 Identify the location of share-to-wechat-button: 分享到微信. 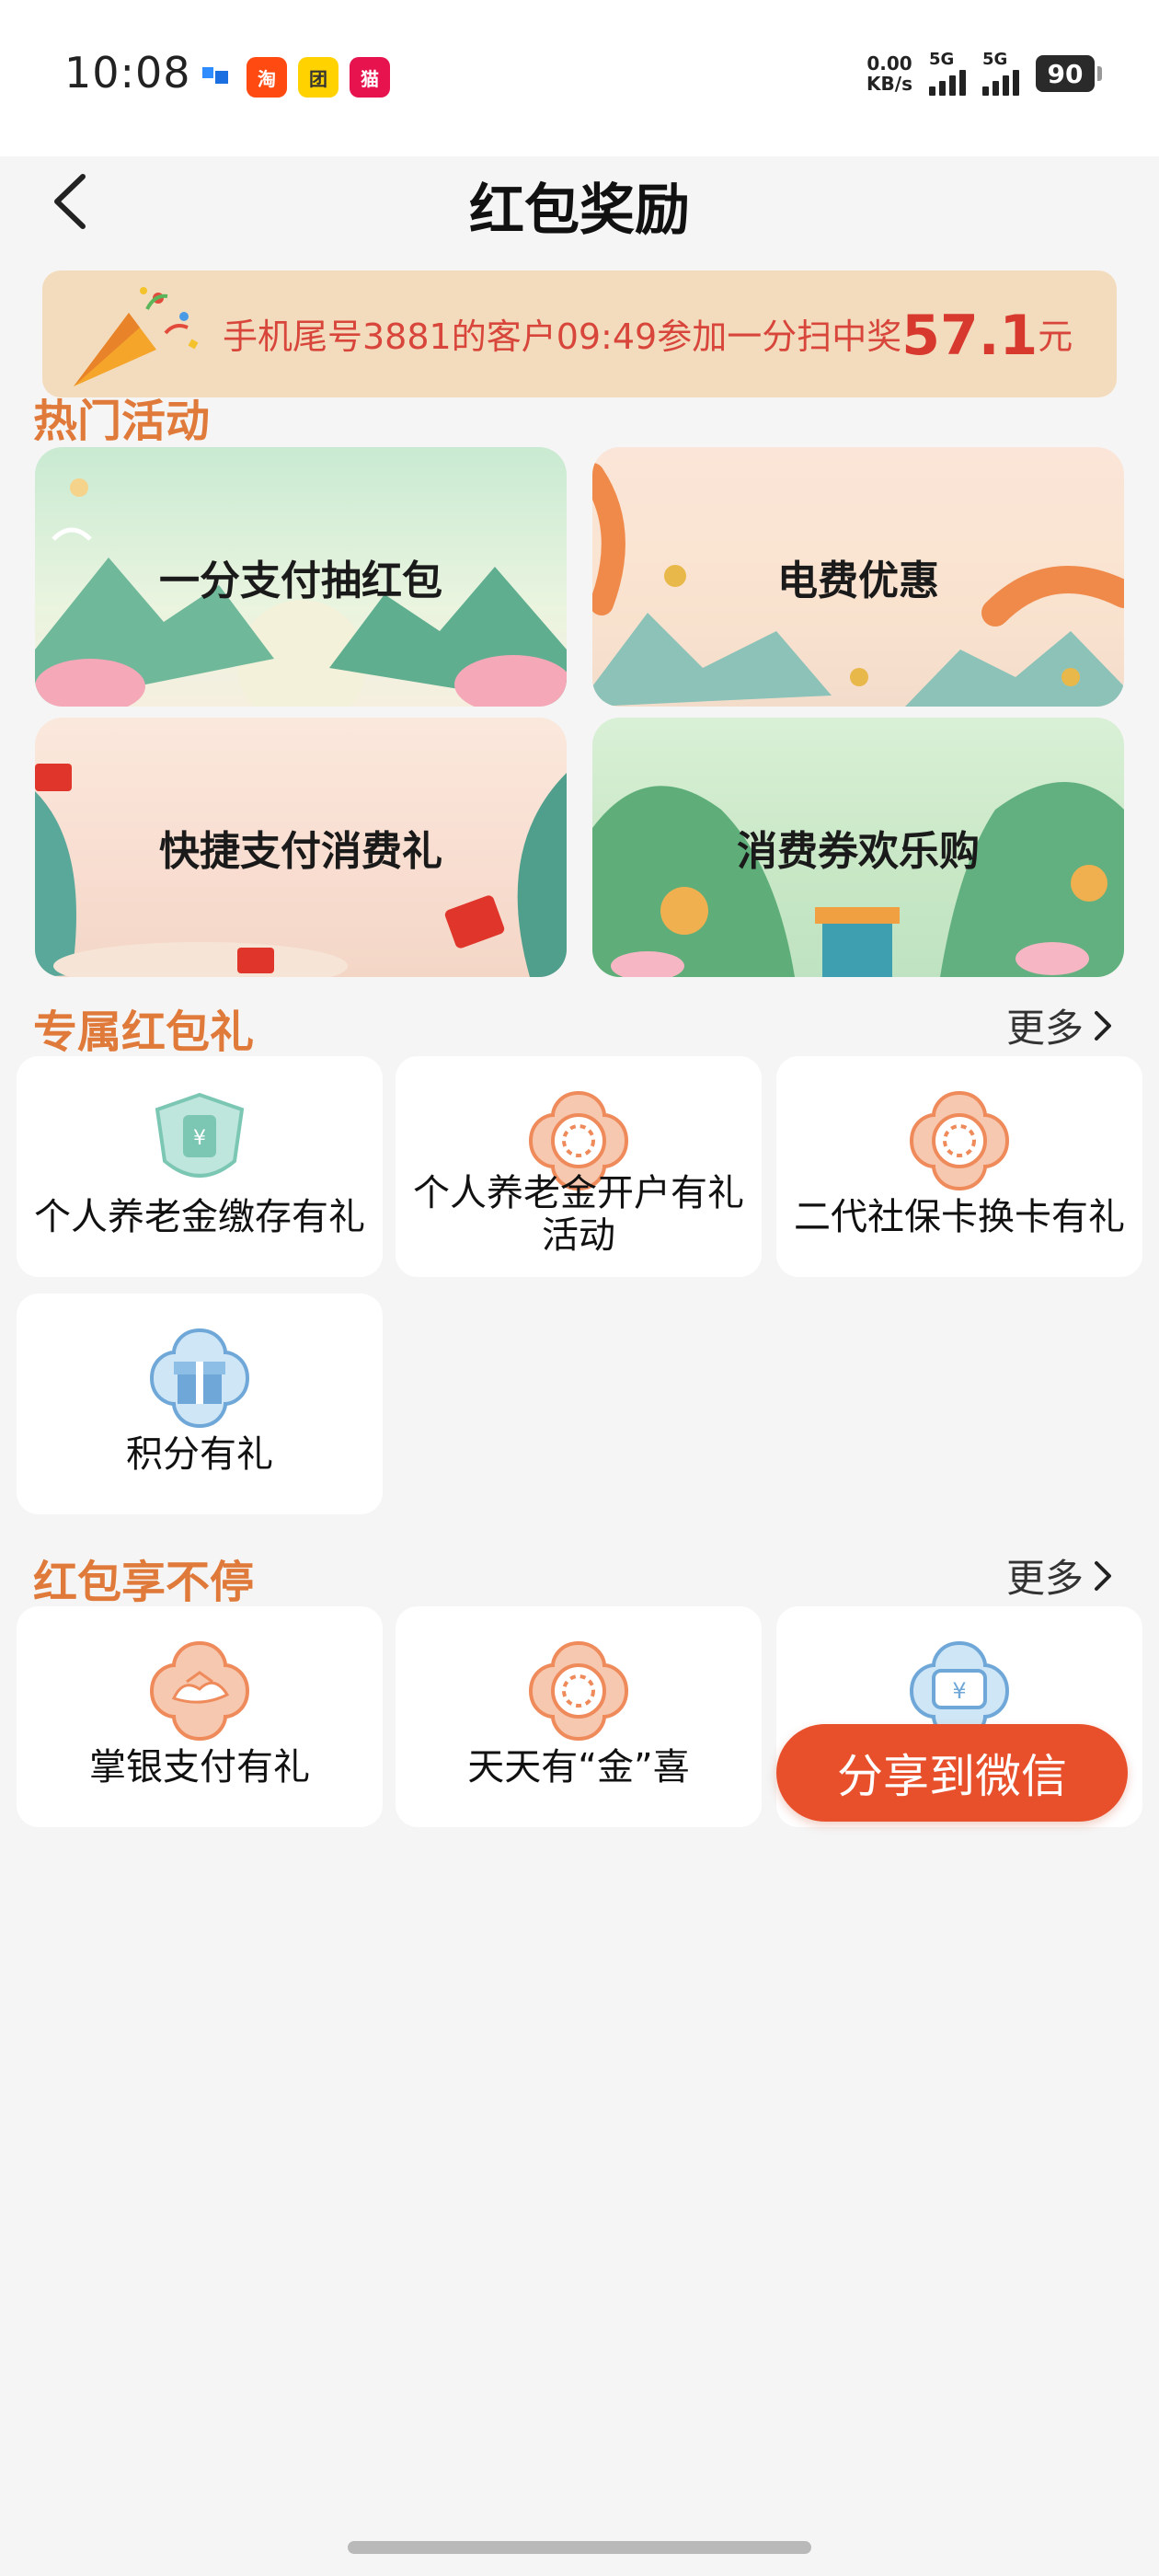
(952, 1773).